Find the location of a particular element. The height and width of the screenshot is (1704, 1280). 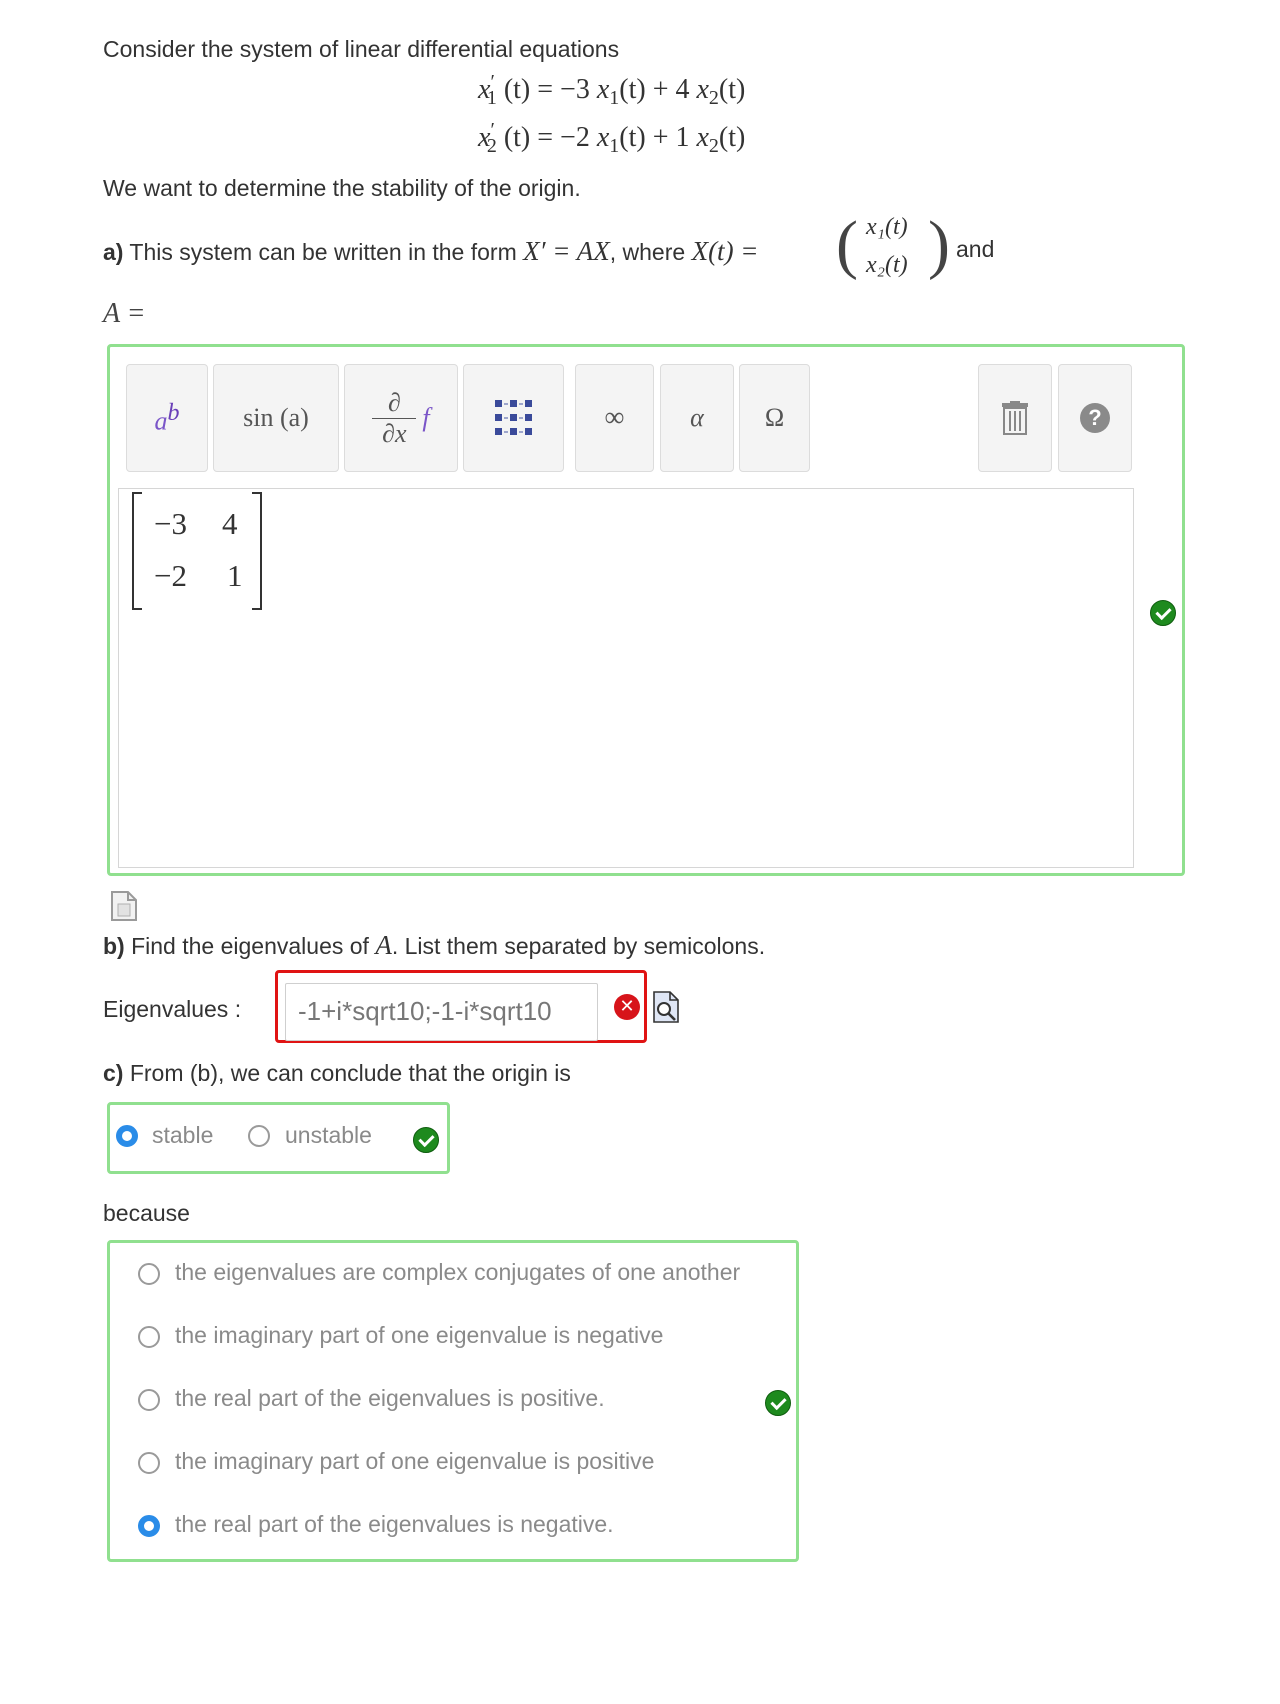

matrix-cell: 4 is located at coordinates (230, 523).